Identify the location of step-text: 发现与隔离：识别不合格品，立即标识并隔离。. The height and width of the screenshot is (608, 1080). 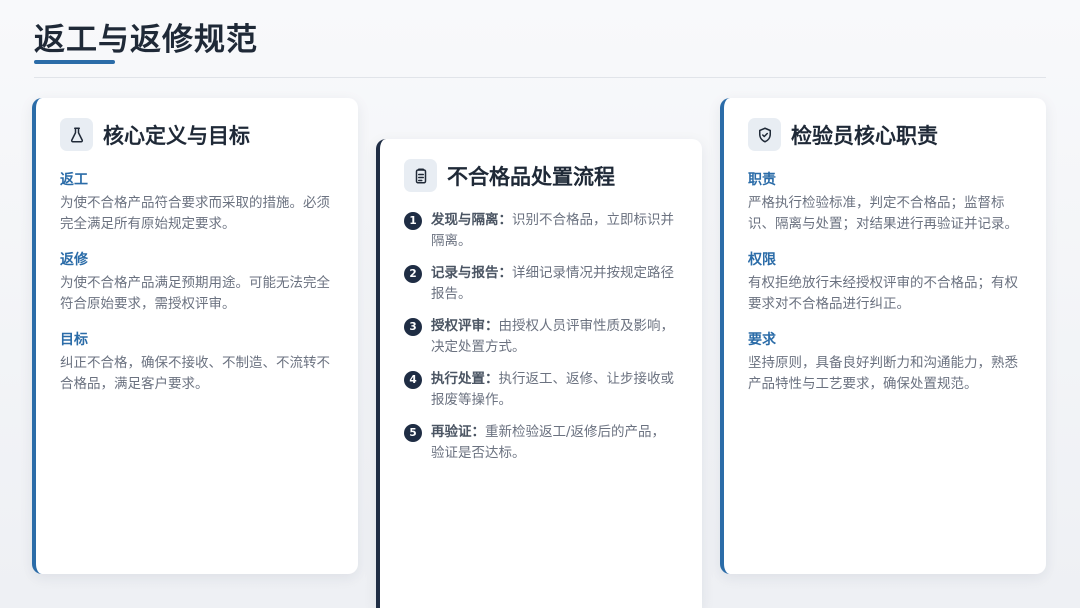
(554, 231).